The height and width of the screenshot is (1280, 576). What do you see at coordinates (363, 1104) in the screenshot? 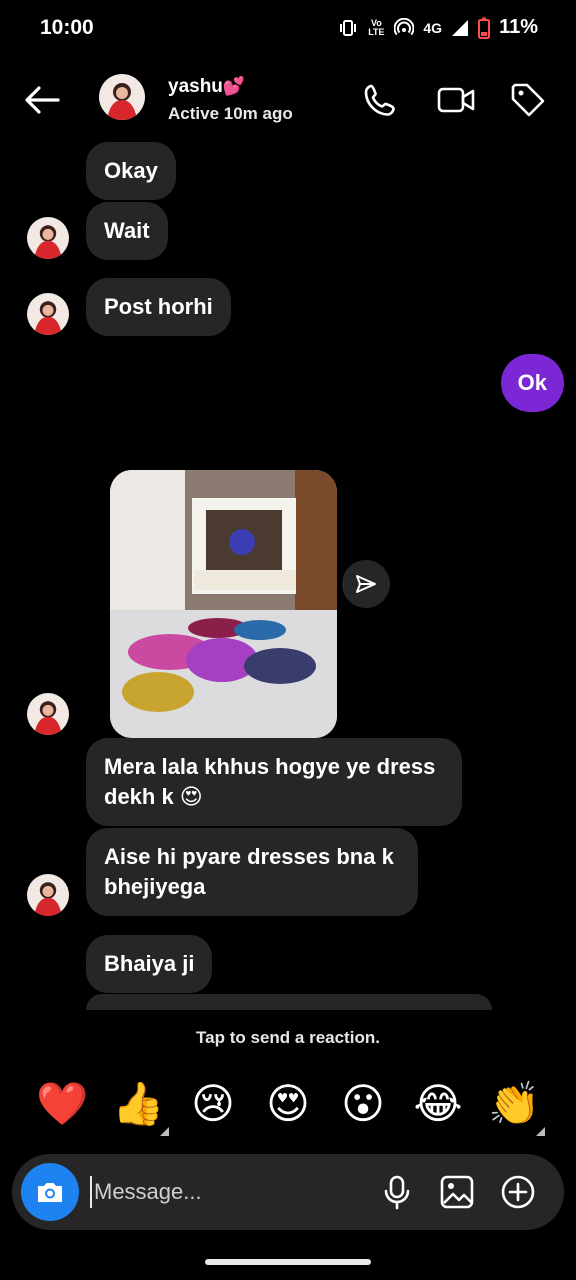
I see `reaction-surprised: 😮` at bounding box center [363, 1104].